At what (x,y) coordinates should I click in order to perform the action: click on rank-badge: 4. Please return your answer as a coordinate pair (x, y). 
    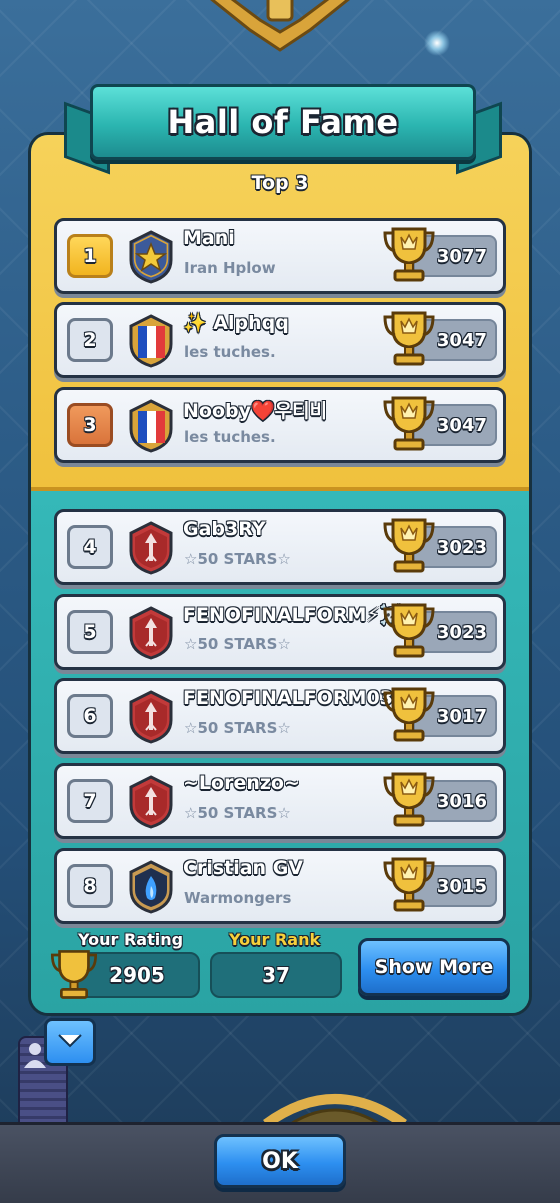
    Looking at the image, I should click on (90, 547).